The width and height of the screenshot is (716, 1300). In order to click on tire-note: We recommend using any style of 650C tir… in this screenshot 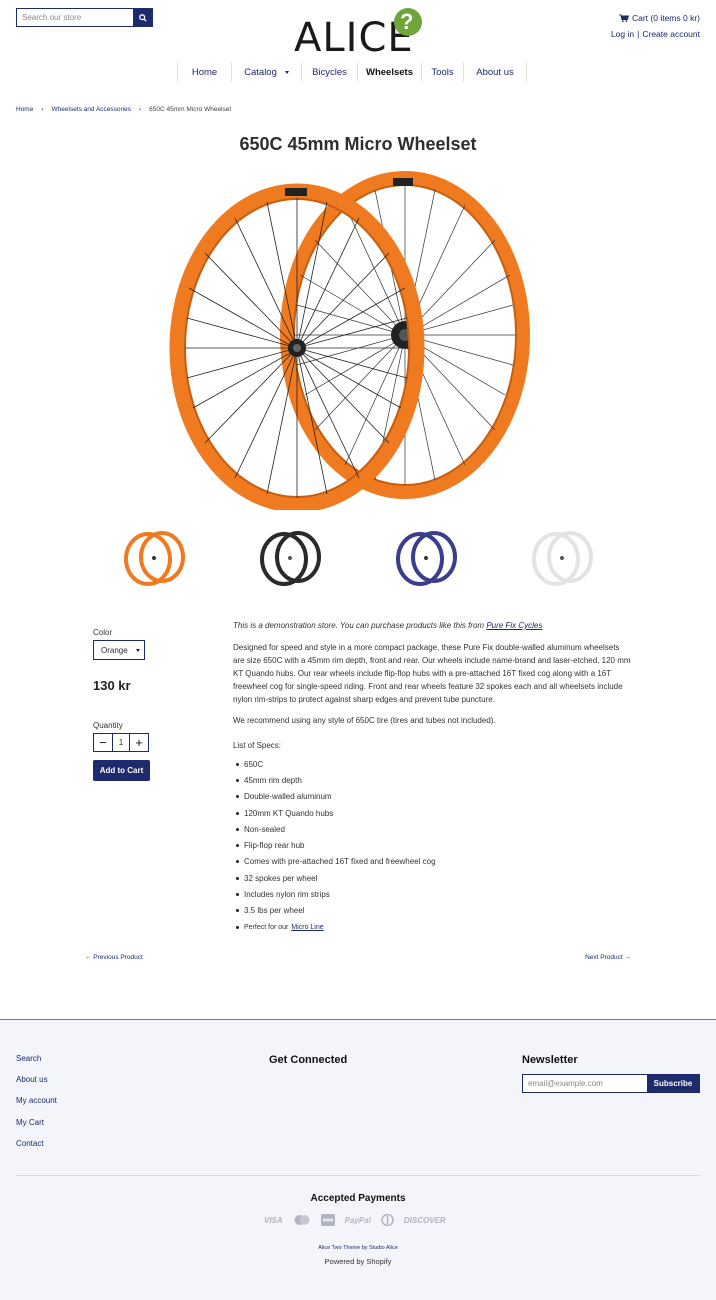, I will do `click(364, 720)`.